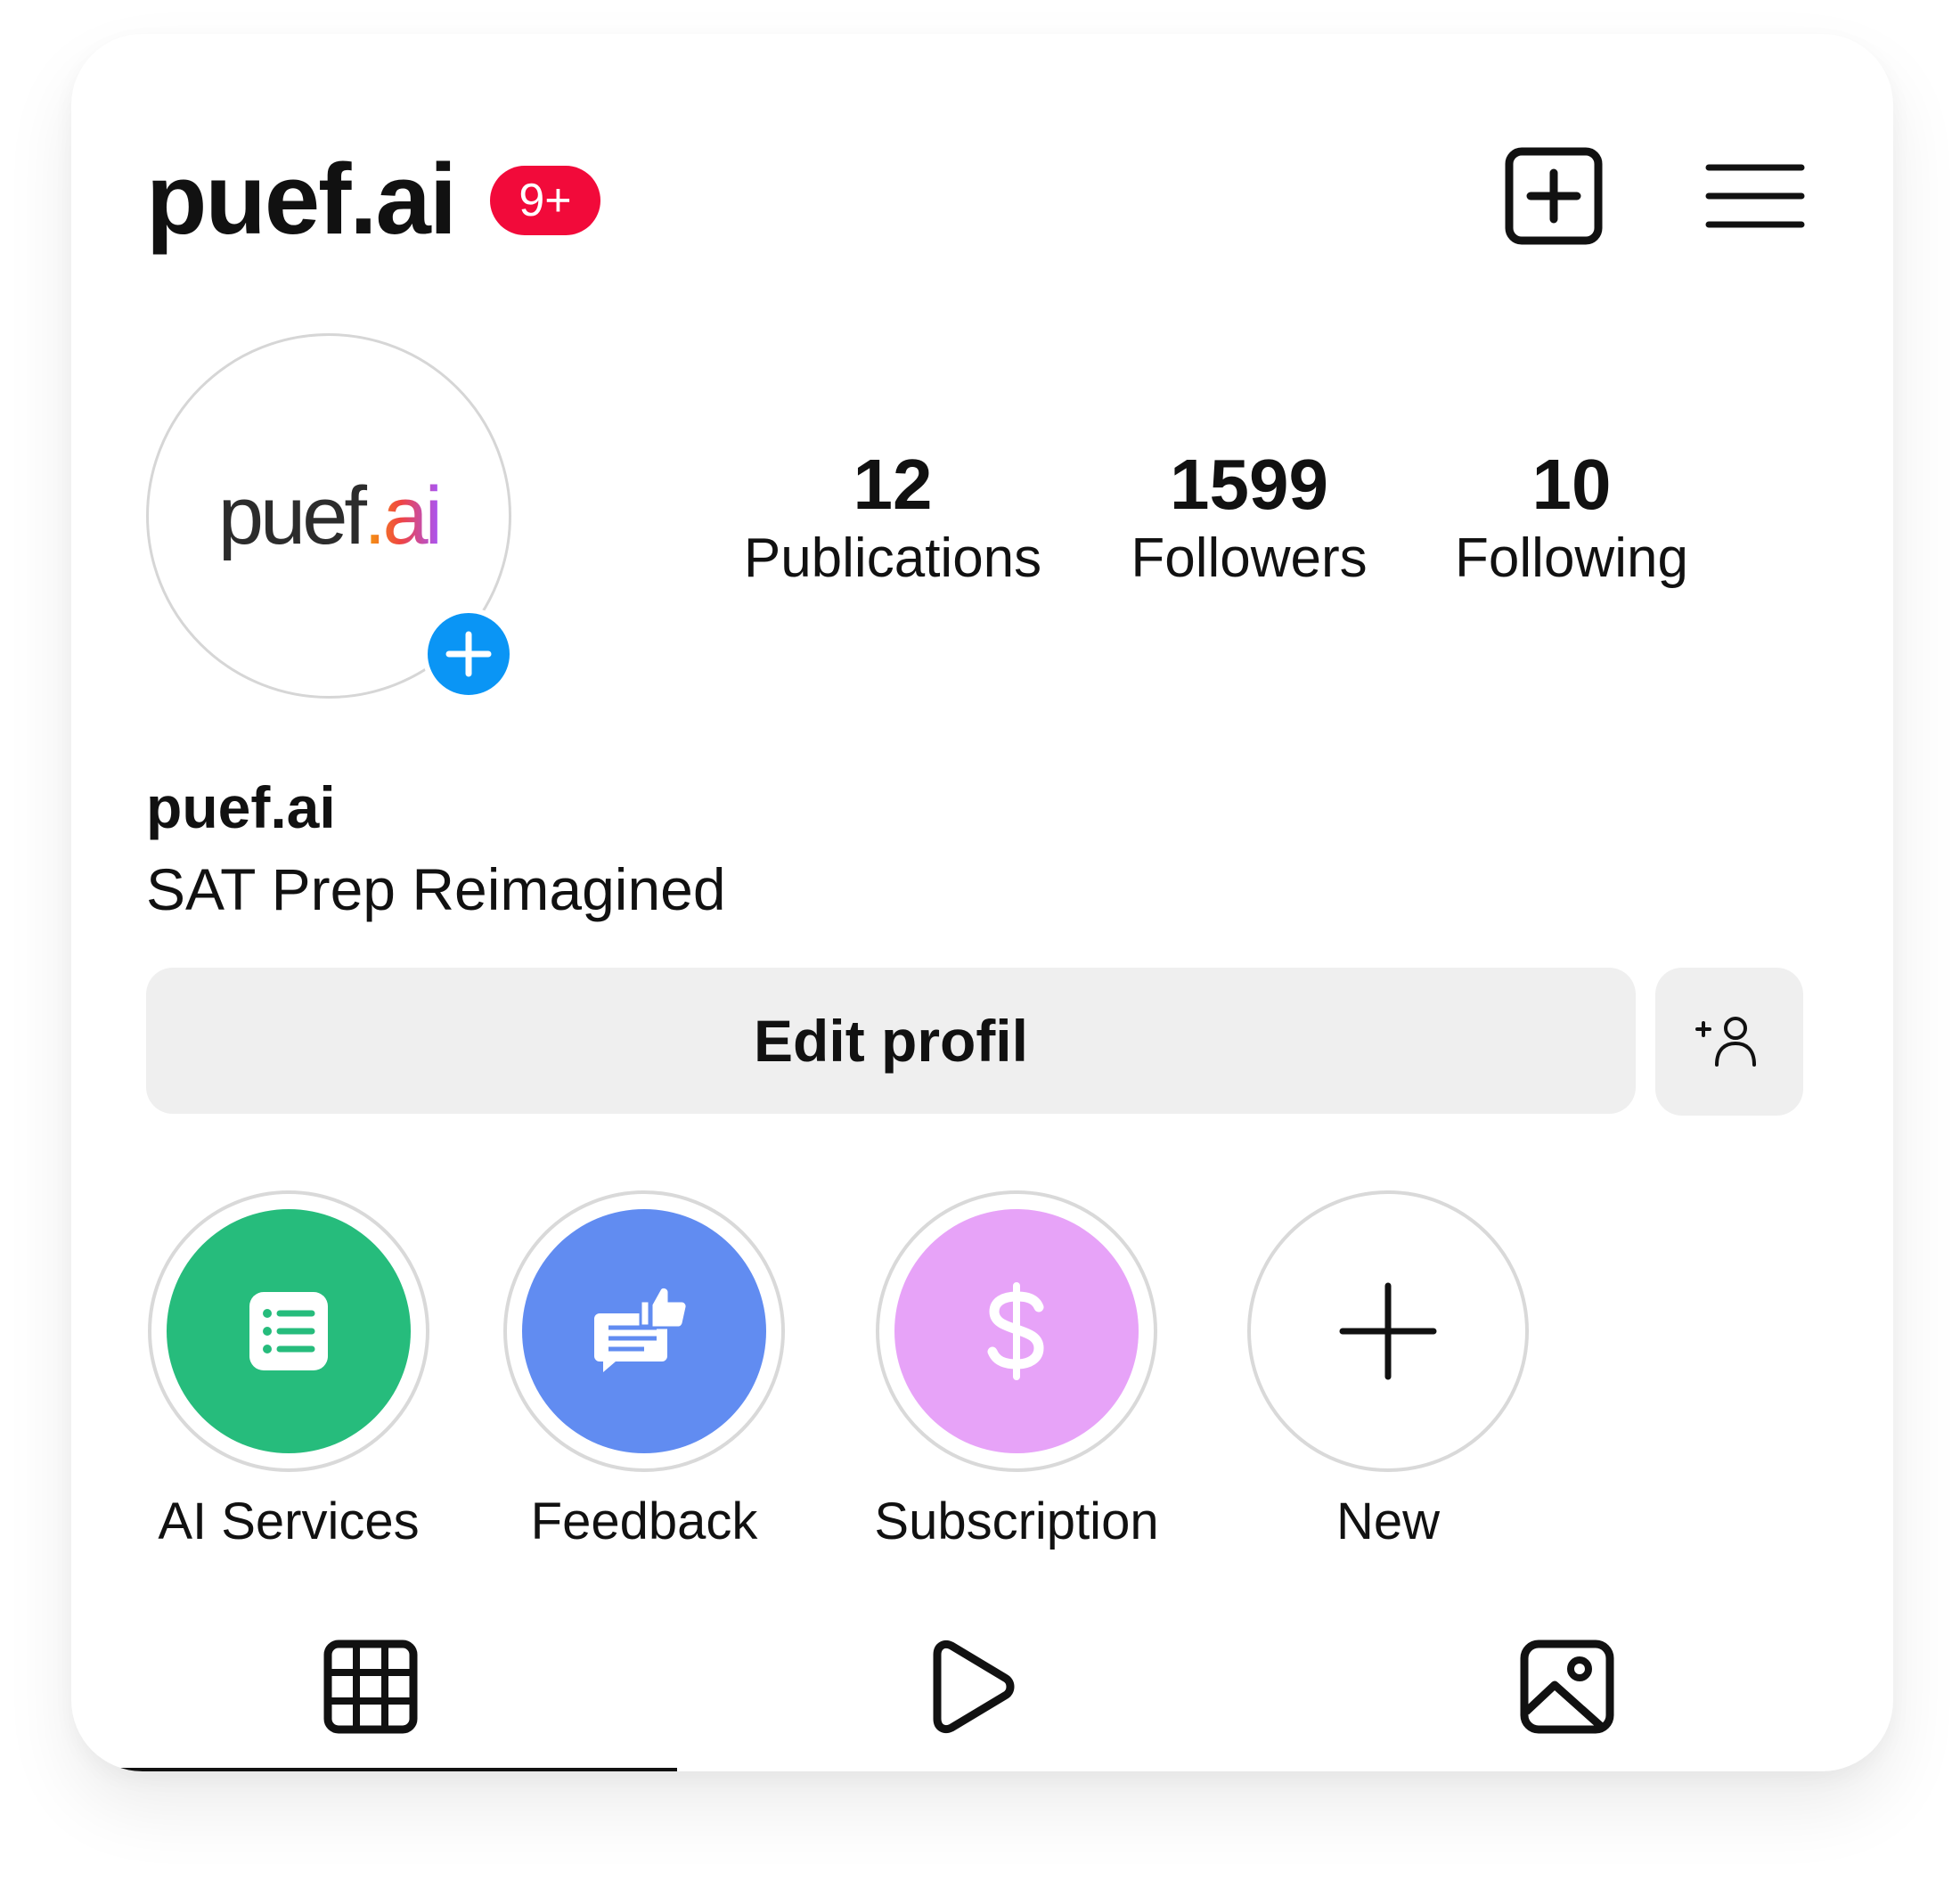 This screenshot has width=1960, height=1889. Describe the element at coordinates (241, 807) in the screenshot. I see `profile-name: puef.ai` at that location.